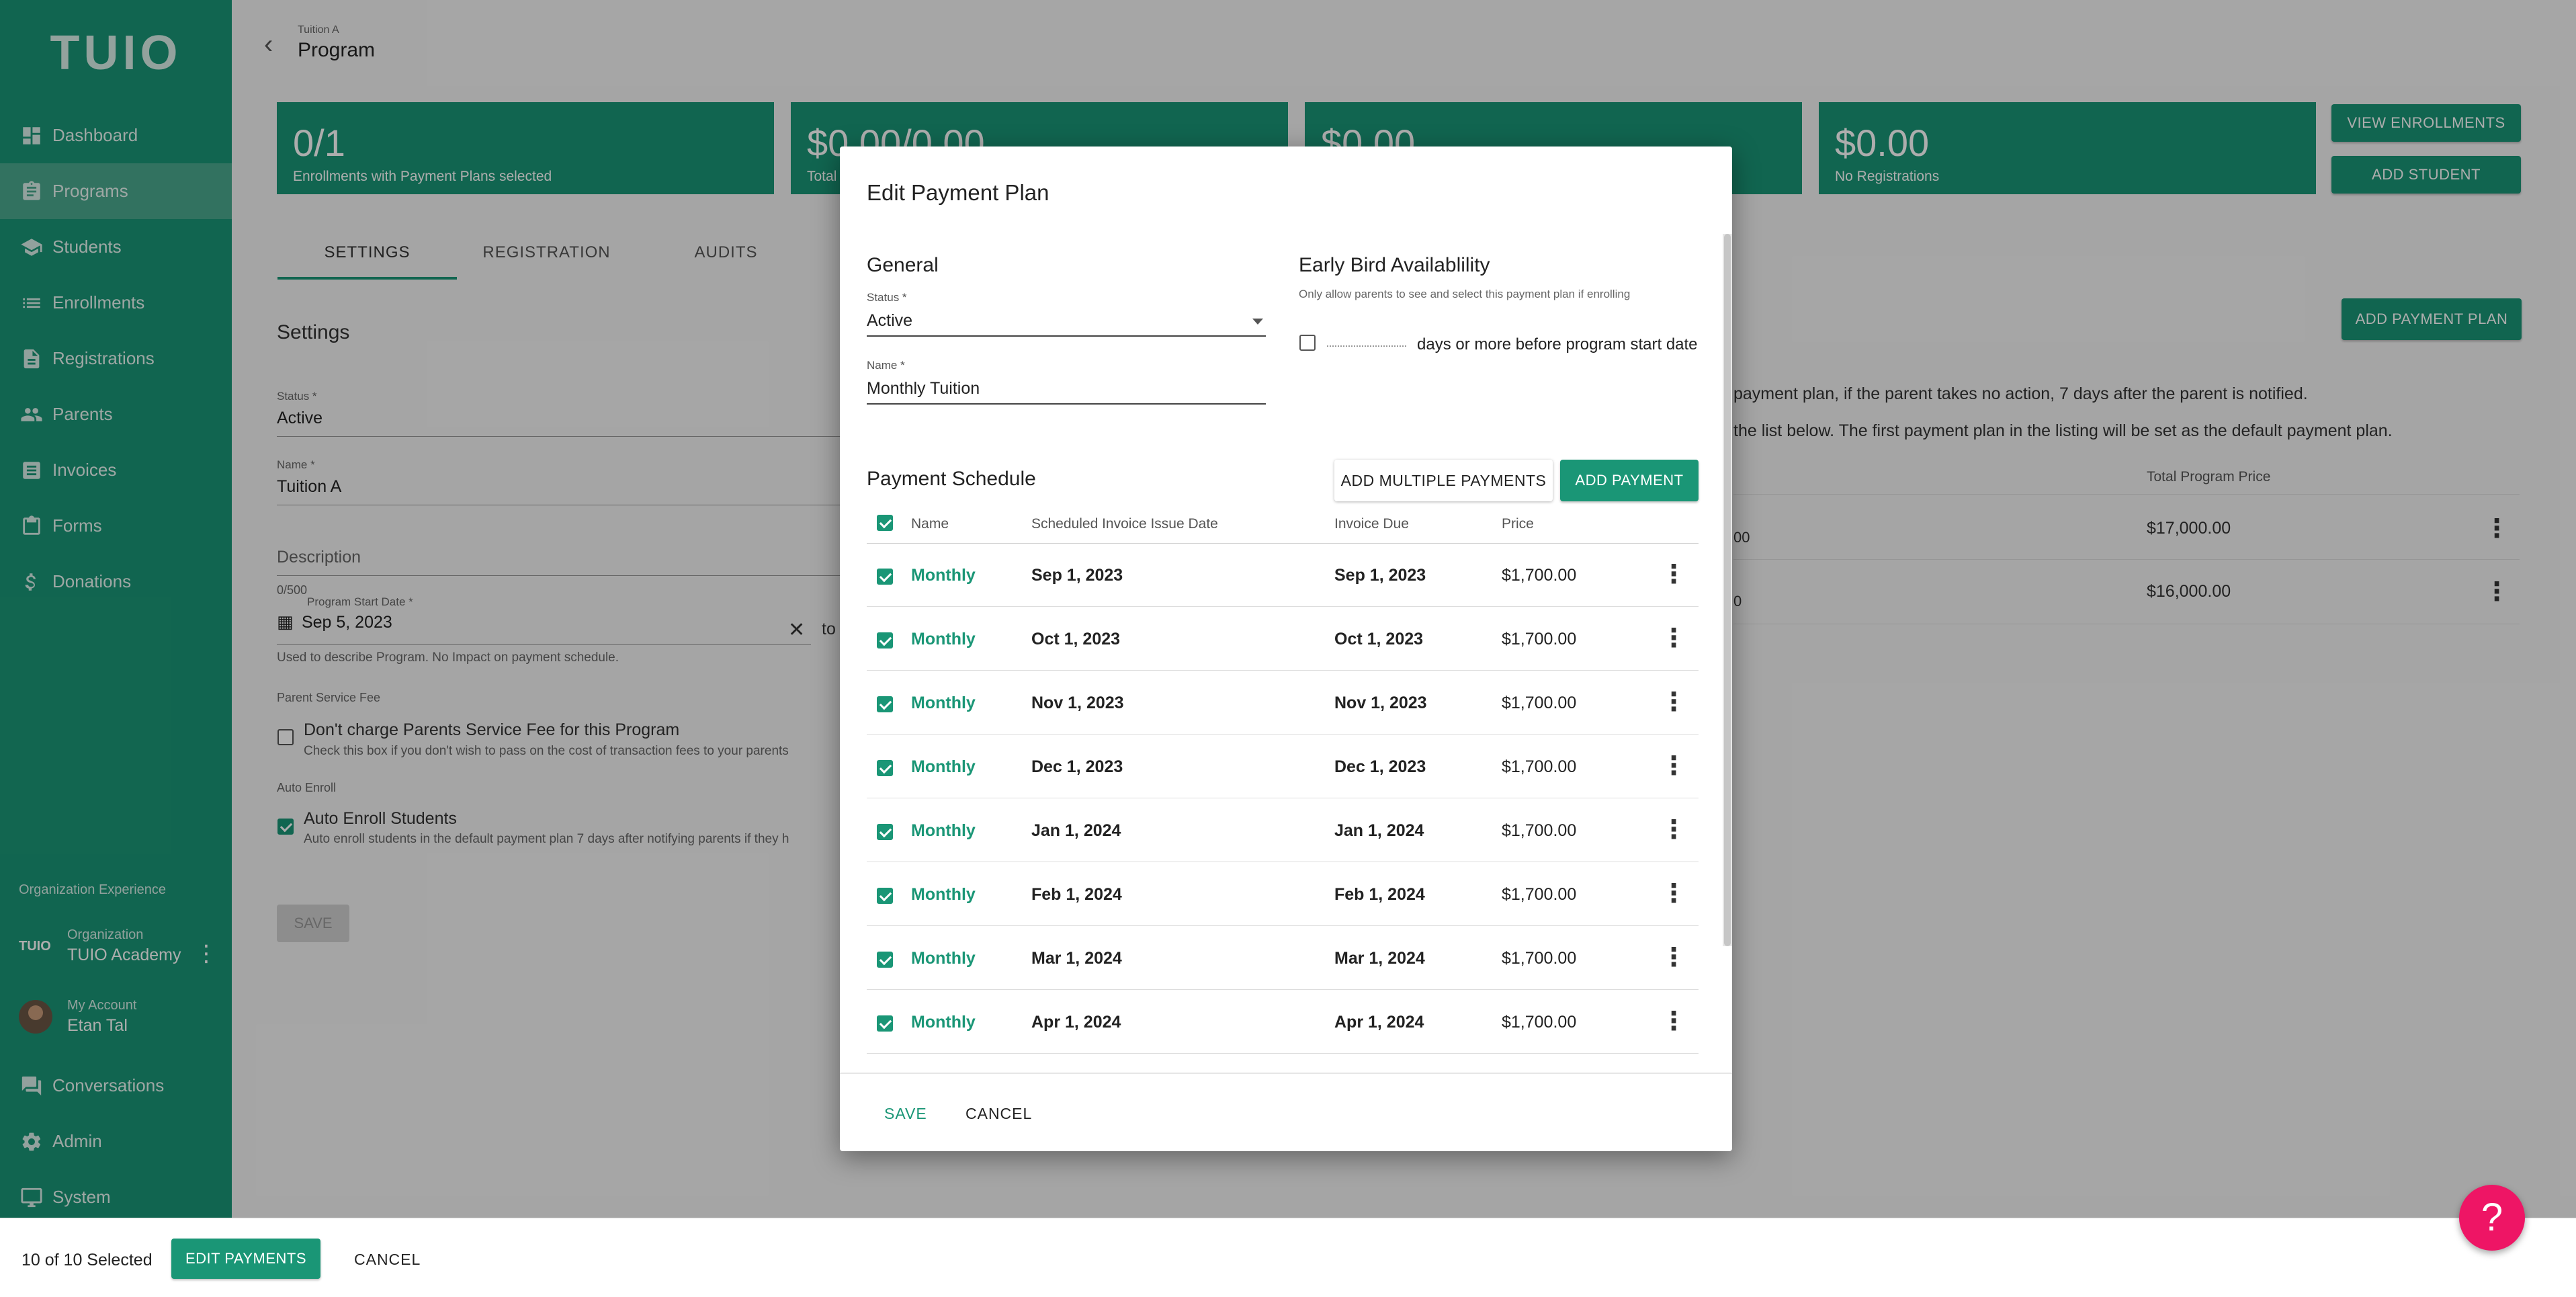 This screenshot has width=2576, height=1297. I want to click on row-issue-date: Sep 1, 2023, so click(1077, 575).